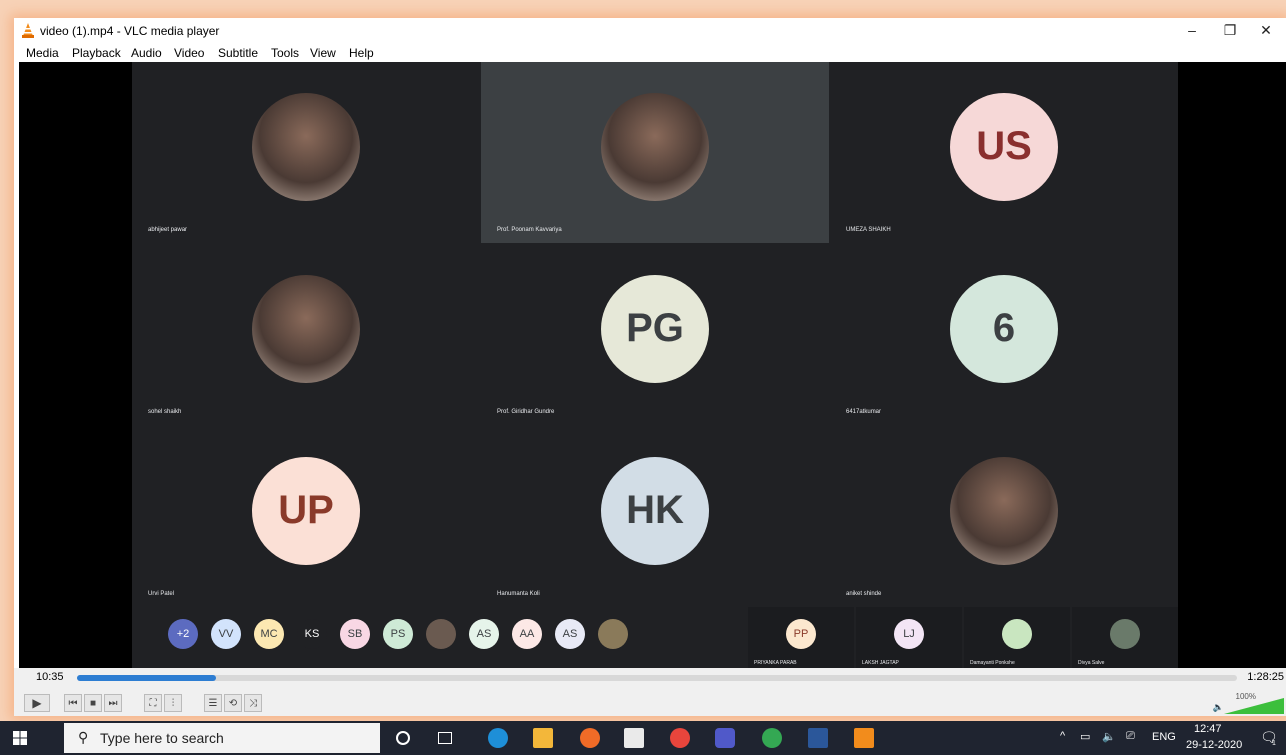 Image resolution: width=1286 pixels, height=755 pixels. Describe the element at coordinates (96, 53) in the screenshot. I see `menu-playback: Playback` at that location.